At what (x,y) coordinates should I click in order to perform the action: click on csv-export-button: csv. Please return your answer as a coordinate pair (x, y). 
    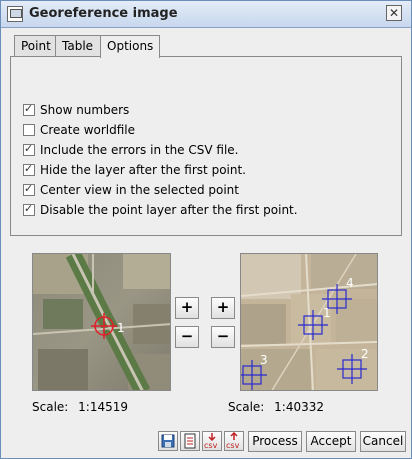
    Looking at the image, I should click on (212, 441).